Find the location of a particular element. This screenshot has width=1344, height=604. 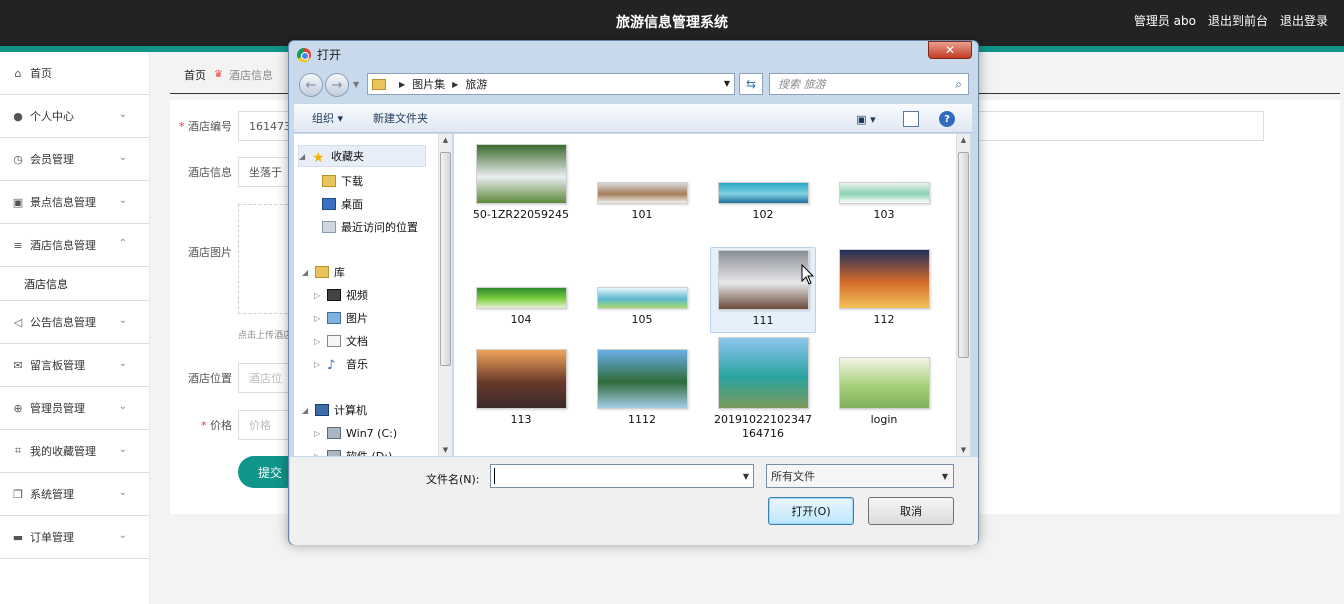

file-type-select: 所有文件 ▼ is located at coordinates (860, 476).